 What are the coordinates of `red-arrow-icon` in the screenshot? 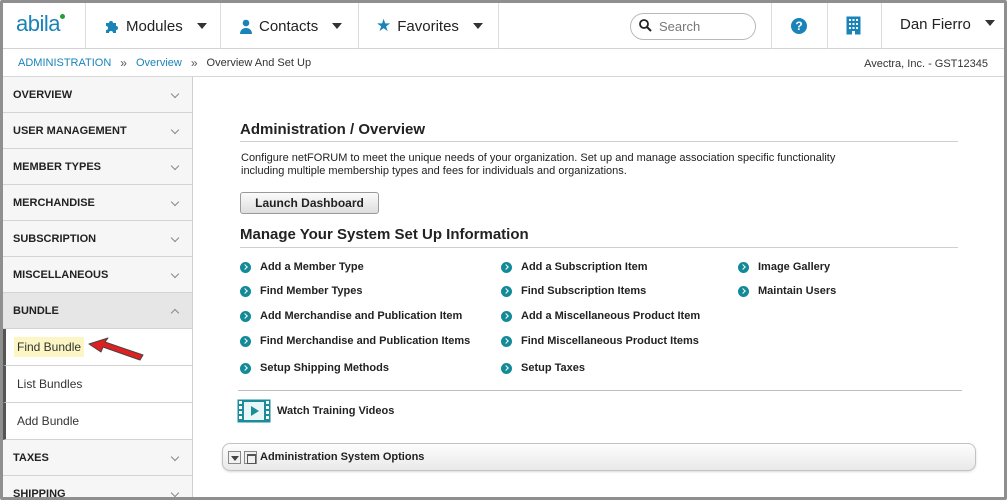 It's located at (117, 349).